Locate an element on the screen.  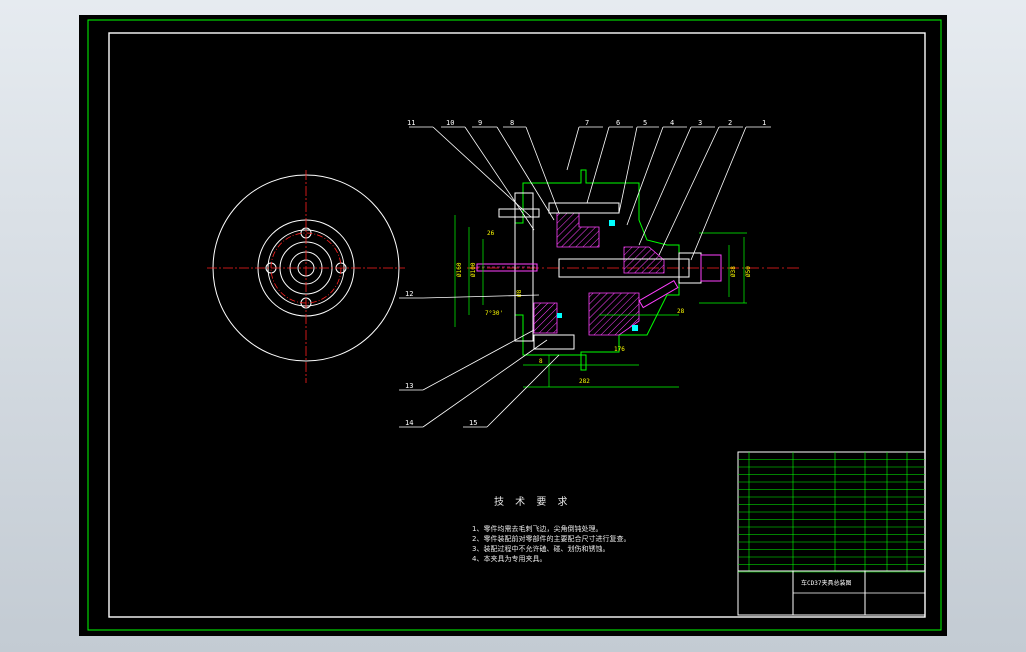
balloon-15: 15 is located at coordinates (473, 423).